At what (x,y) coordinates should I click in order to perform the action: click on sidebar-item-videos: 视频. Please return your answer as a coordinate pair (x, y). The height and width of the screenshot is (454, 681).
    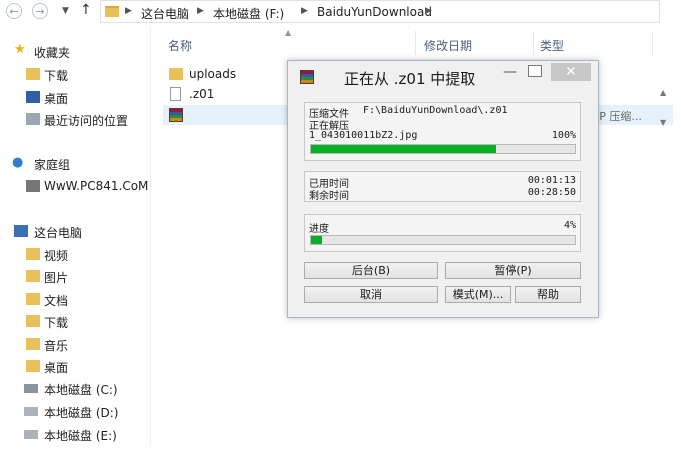
    Looking at the image, I should click on (56, 255).